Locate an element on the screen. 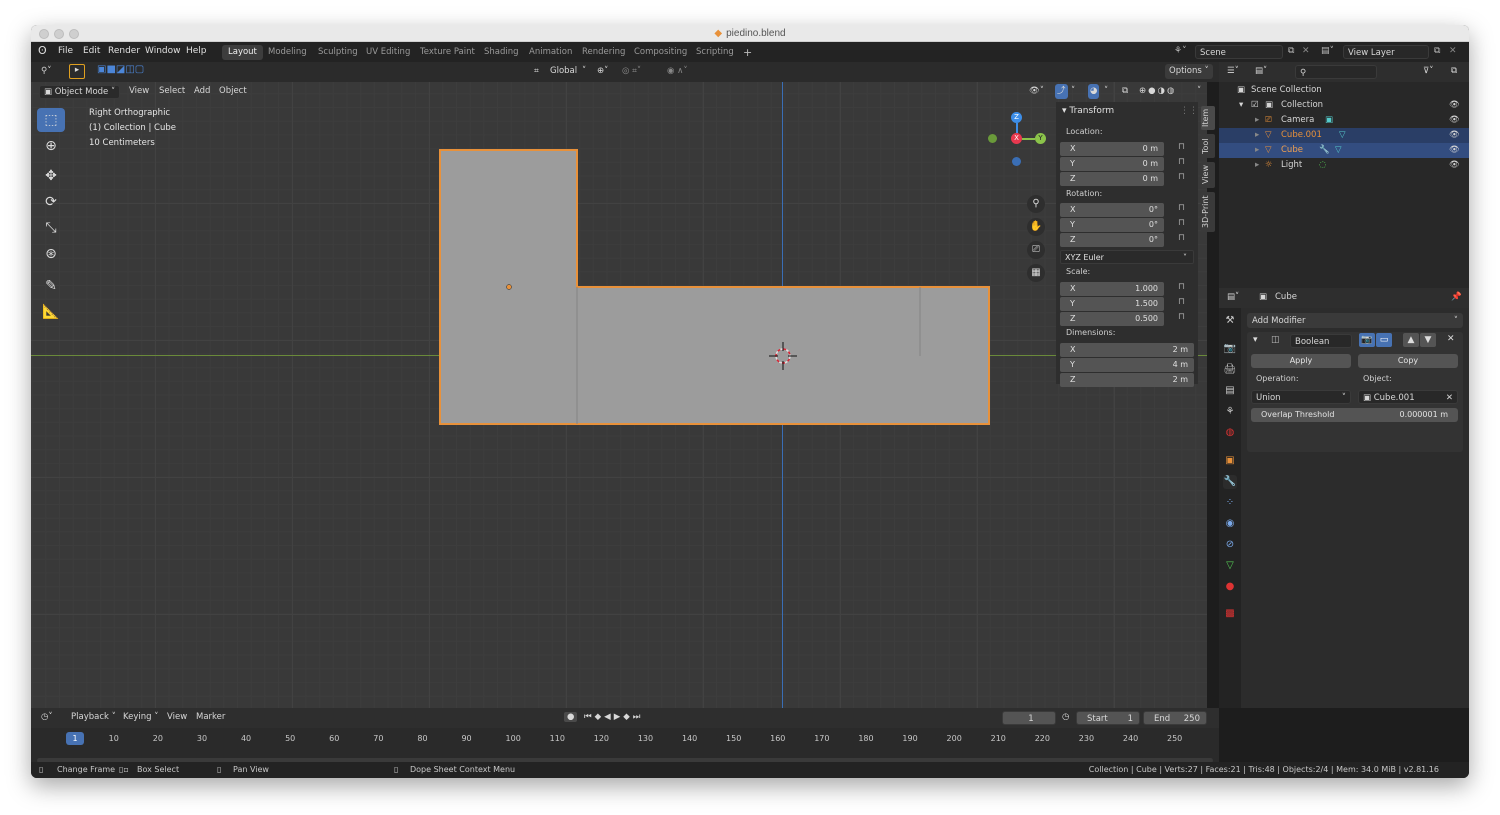 The width and height of the screenshot is (1500, 815). outliner-item-camera: ▸ ⎚ Camera ▣ 👁 is located at coordinates (1344, 120).